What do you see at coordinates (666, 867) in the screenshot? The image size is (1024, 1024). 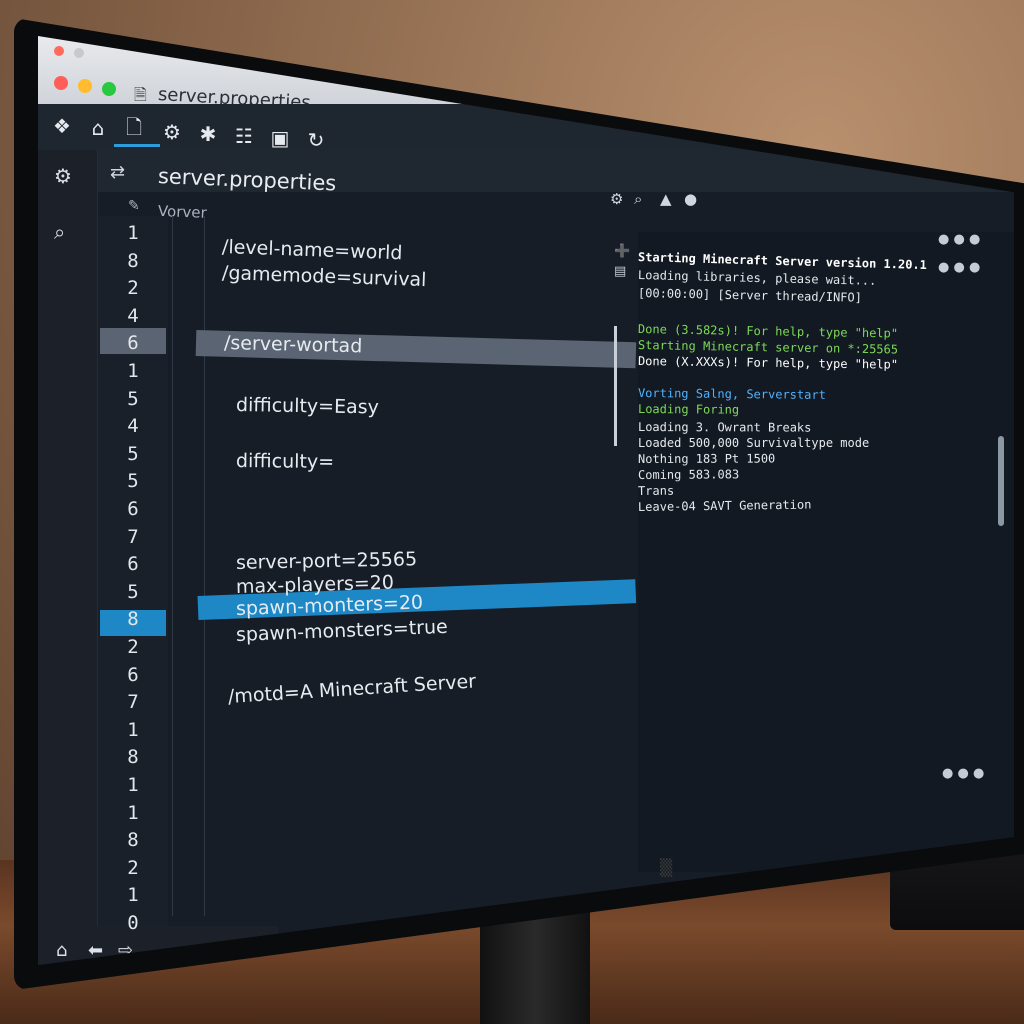 I see `monitor-logo: ▒` at bounding box center [666, 867].